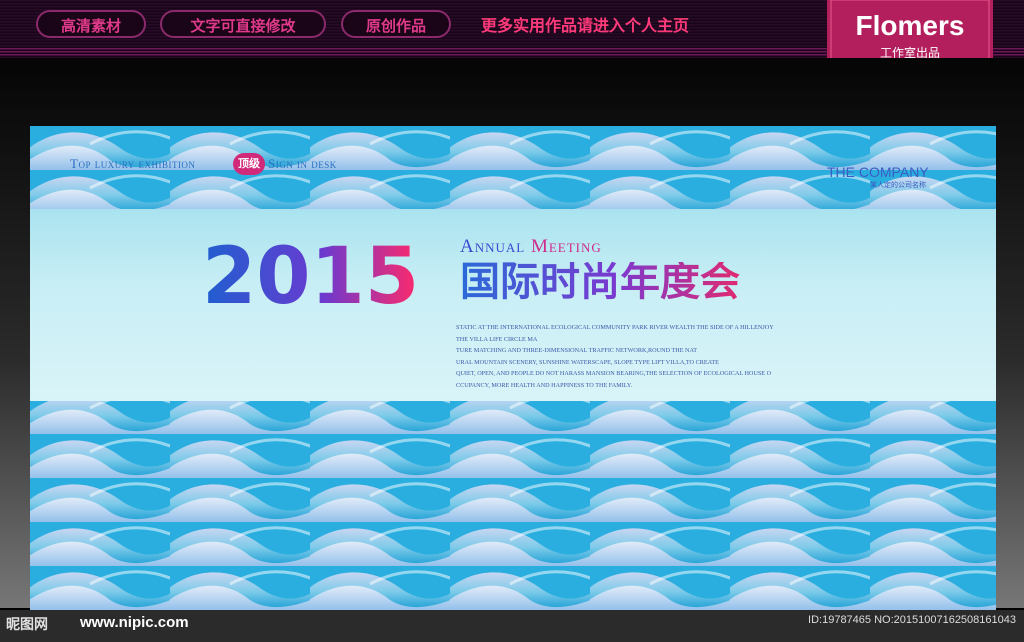  Describe the element at coordinates (27, 625) in the screenshot. I see `nipic-logo: 昵图网` at that location.